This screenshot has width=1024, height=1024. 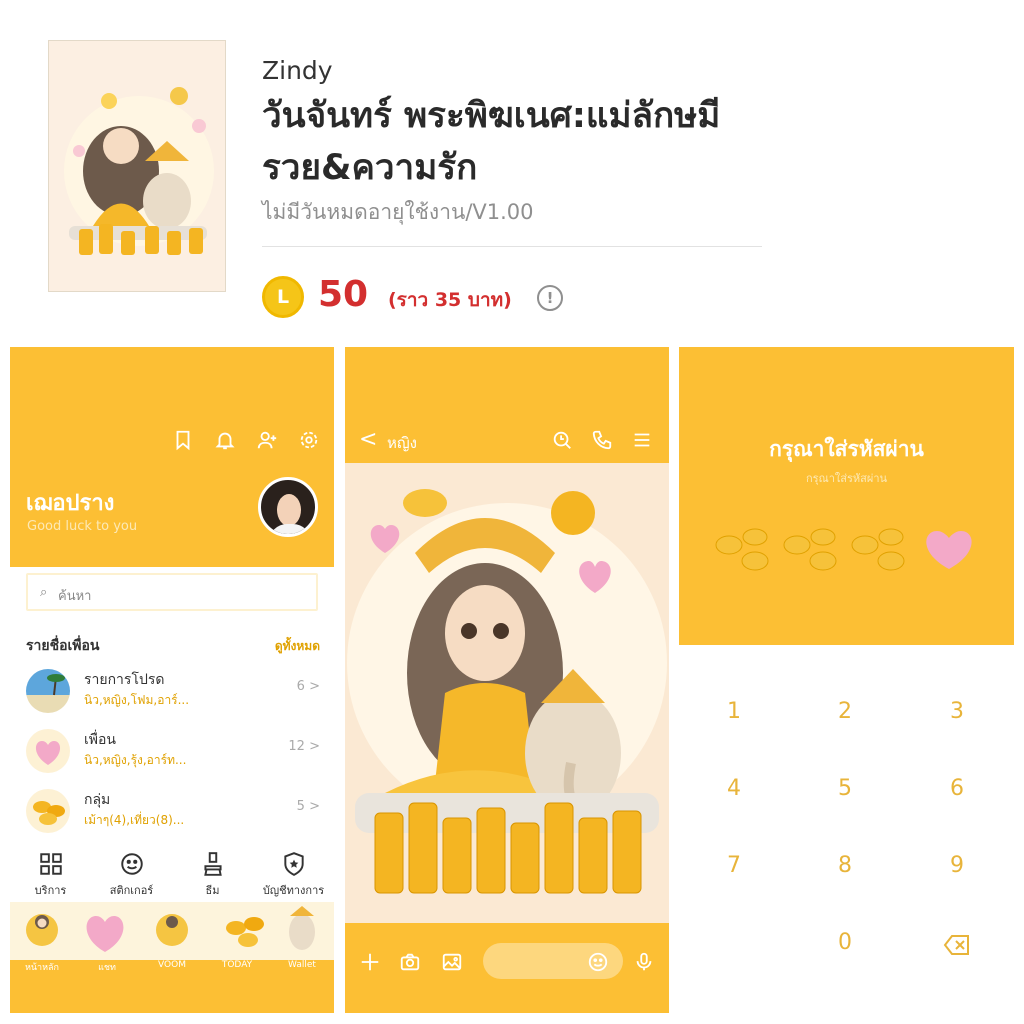 I want to click on key-1: 1, so click(x=734, y=711).